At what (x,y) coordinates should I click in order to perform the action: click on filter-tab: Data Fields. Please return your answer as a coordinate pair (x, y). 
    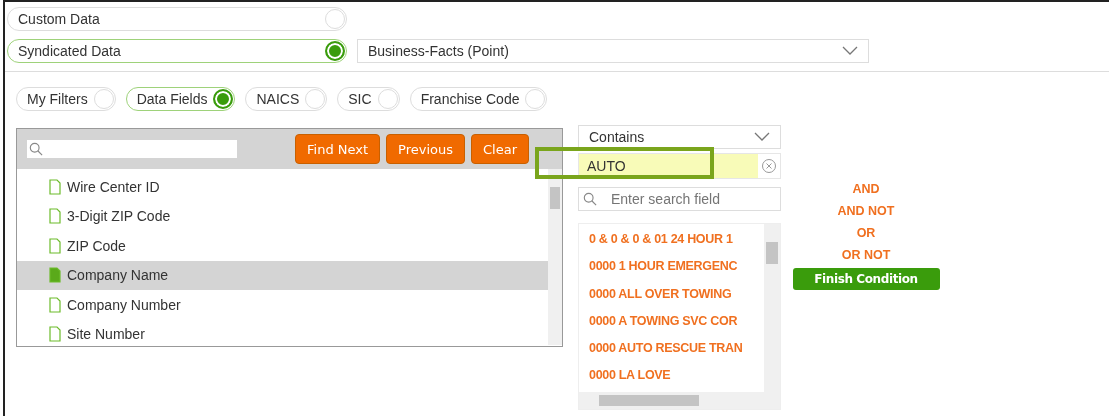
    Looking at the image, I should click on (180, 99).